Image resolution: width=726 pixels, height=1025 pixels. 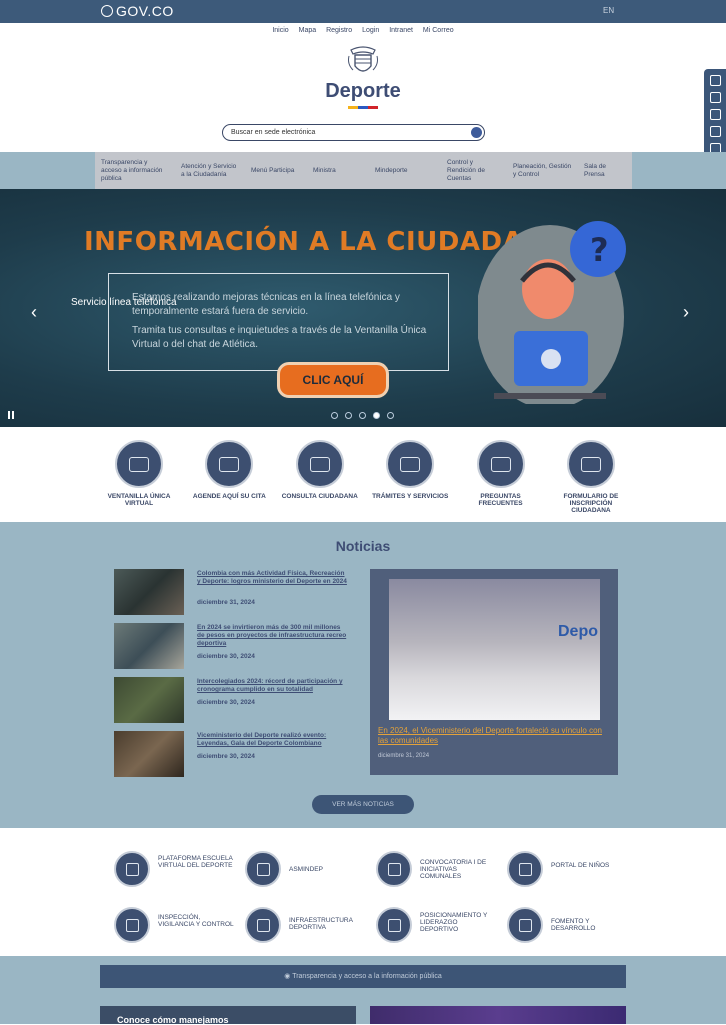 What do you see at coordinates (686, 312) in the screenshot?
I see `carousel-next-button: ›` at bounding box center [686, 312].